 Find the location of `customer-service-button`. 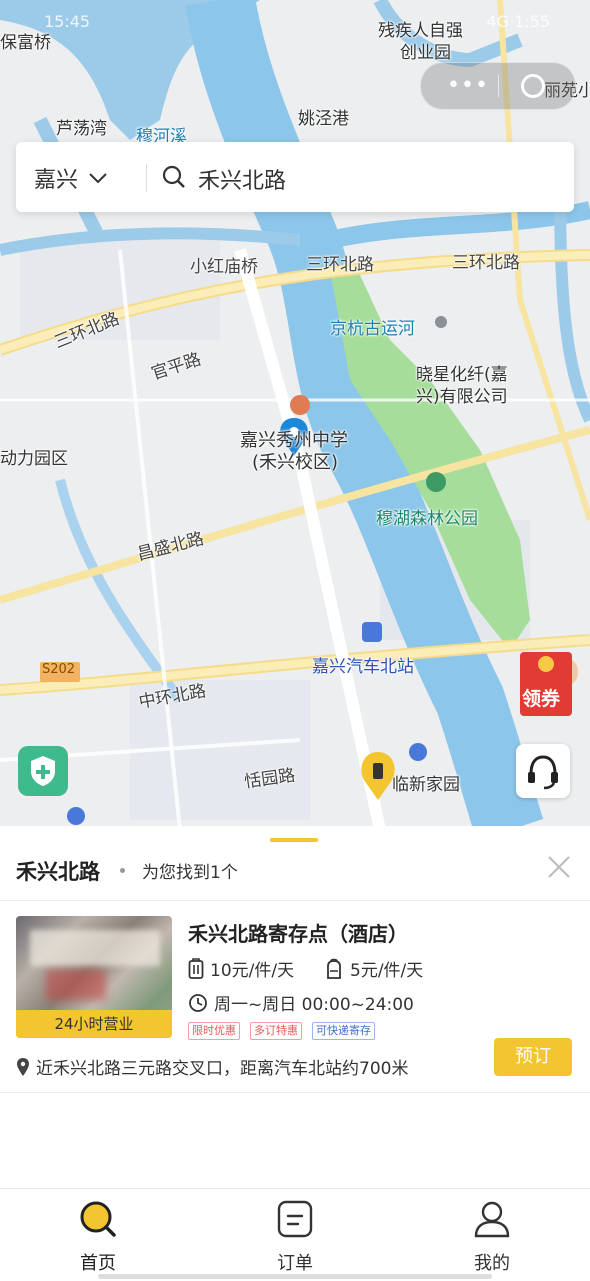

customer-service-button is located at coordinates (543, 771).